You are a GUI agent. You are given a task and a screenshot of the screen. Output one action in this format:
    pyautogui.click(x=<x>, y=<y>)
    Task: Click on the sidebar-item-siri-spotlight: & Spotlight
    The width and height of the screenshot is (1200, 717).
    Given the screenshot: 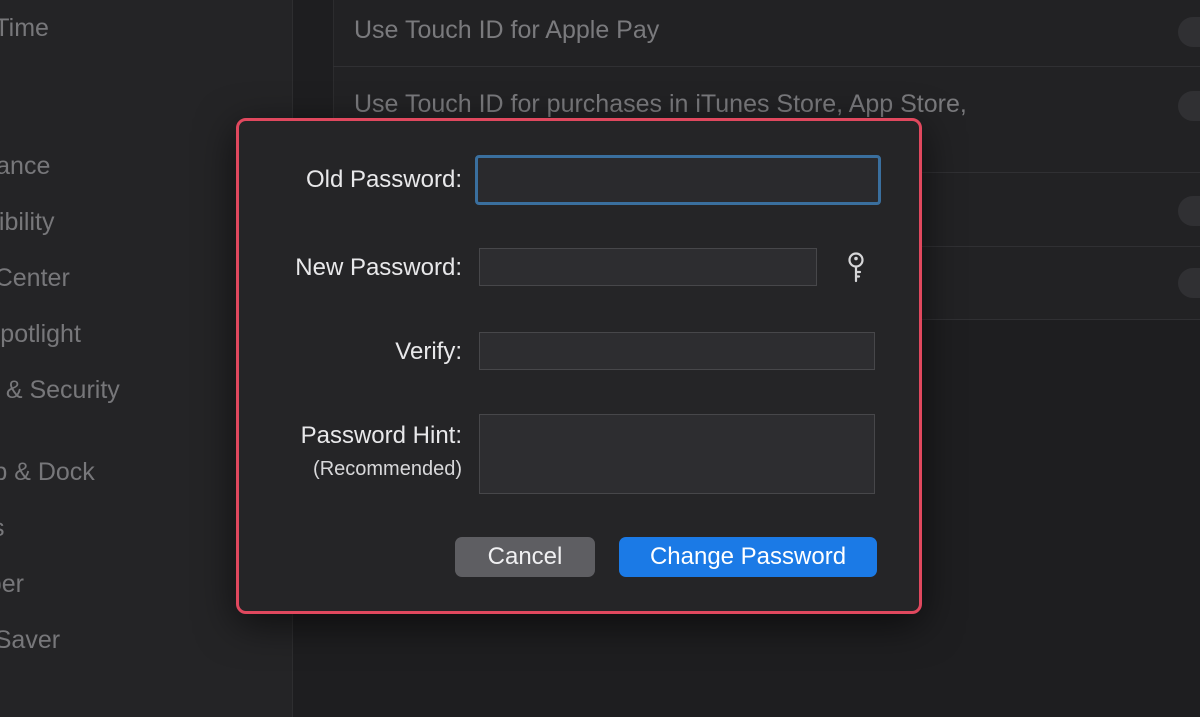 What is the action you would take?
    pyautogui.click(x=40, y=334)
    